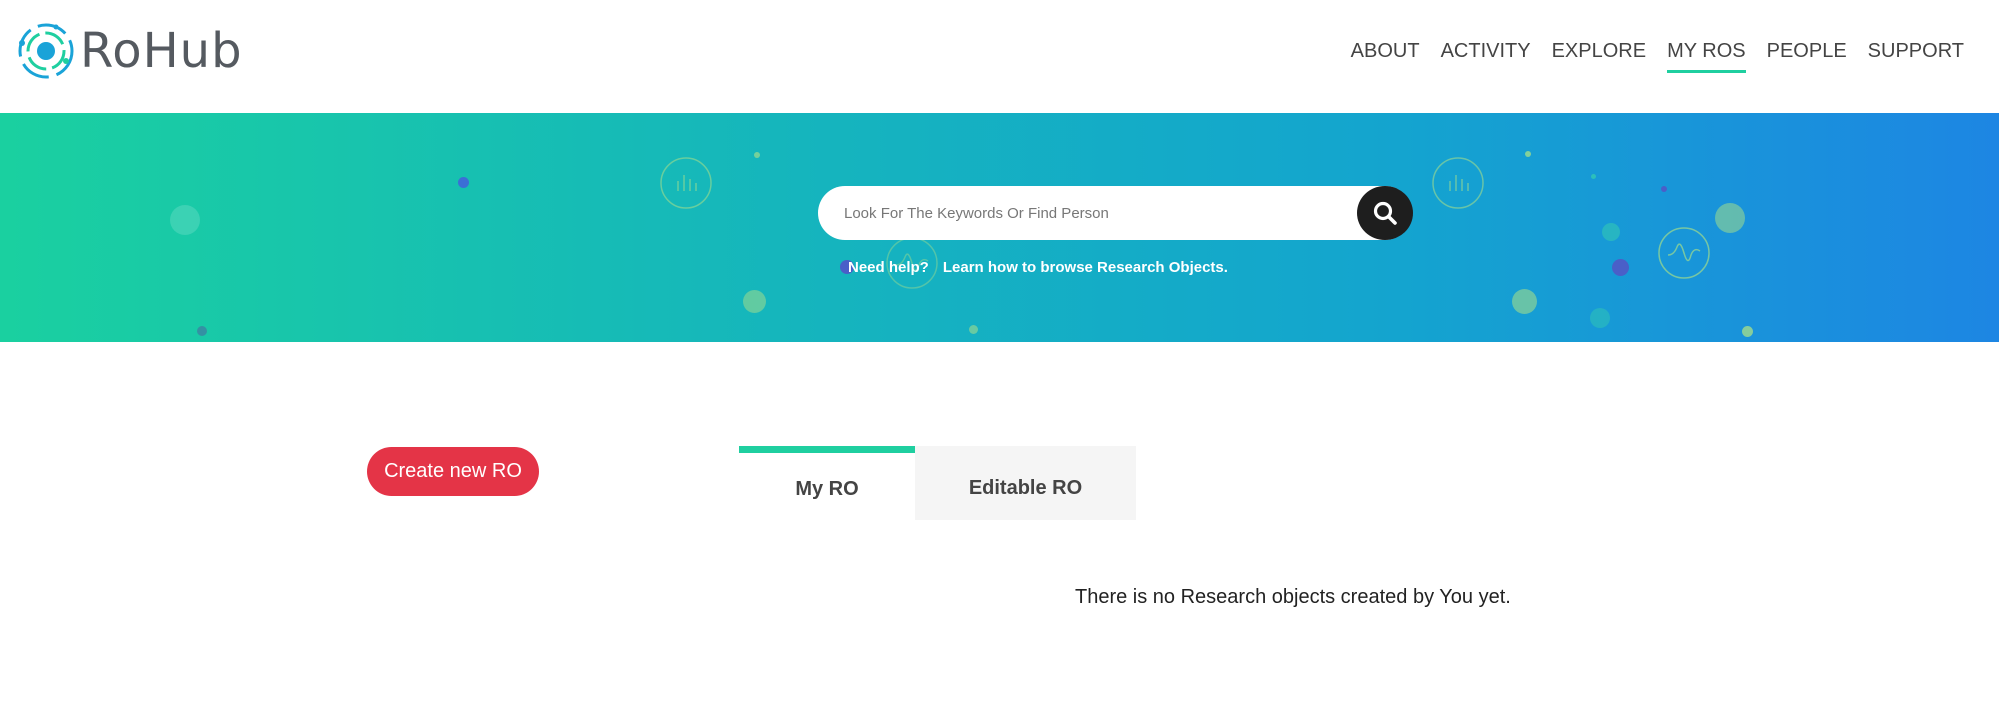 The image size is (1999, 723). What do you see at coordinates (453, 471) in the screenshot?
I see `create-new-ro-button: Create new RO` at bounding box center [453, 471].